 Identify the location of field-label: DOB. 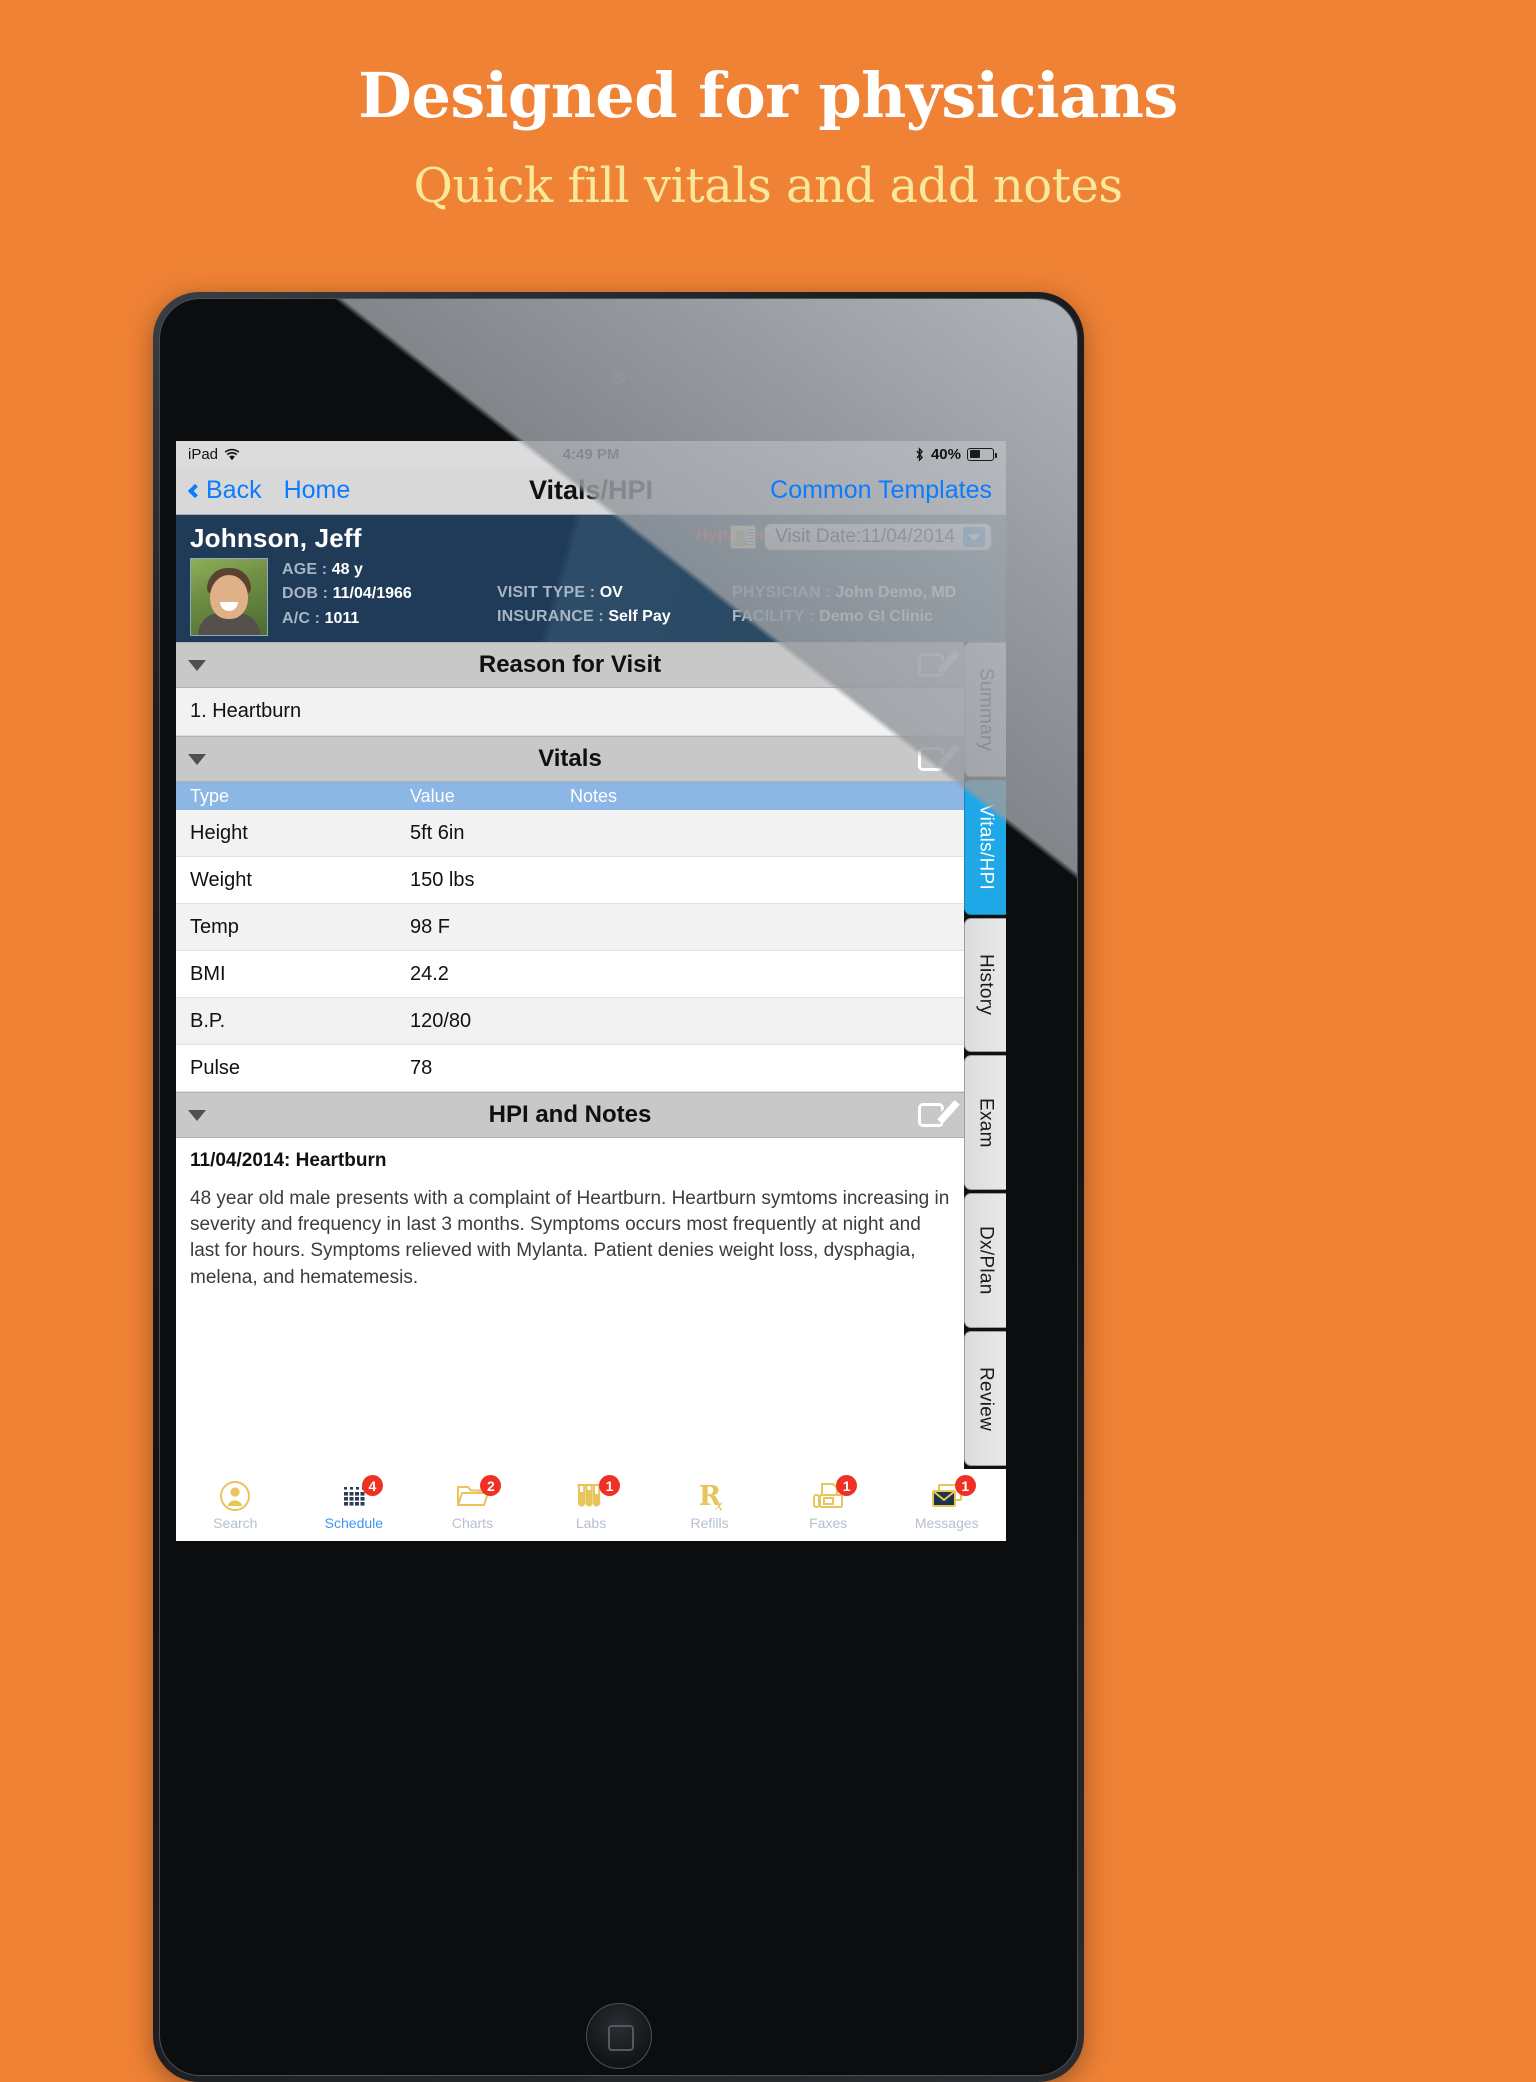
(300, 594).